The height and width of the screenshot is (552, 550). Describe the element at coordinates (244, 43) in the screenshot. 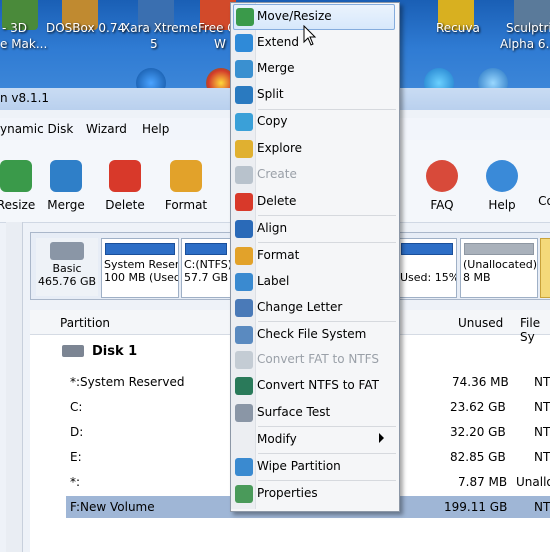

I see `extend-icon` at that location.